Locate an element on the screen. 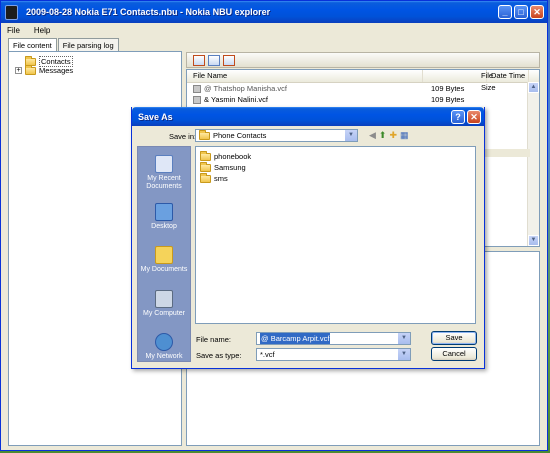 This screenshot has height=453, width=550. dialog-title: Save As is located at coordinates (155, 116).